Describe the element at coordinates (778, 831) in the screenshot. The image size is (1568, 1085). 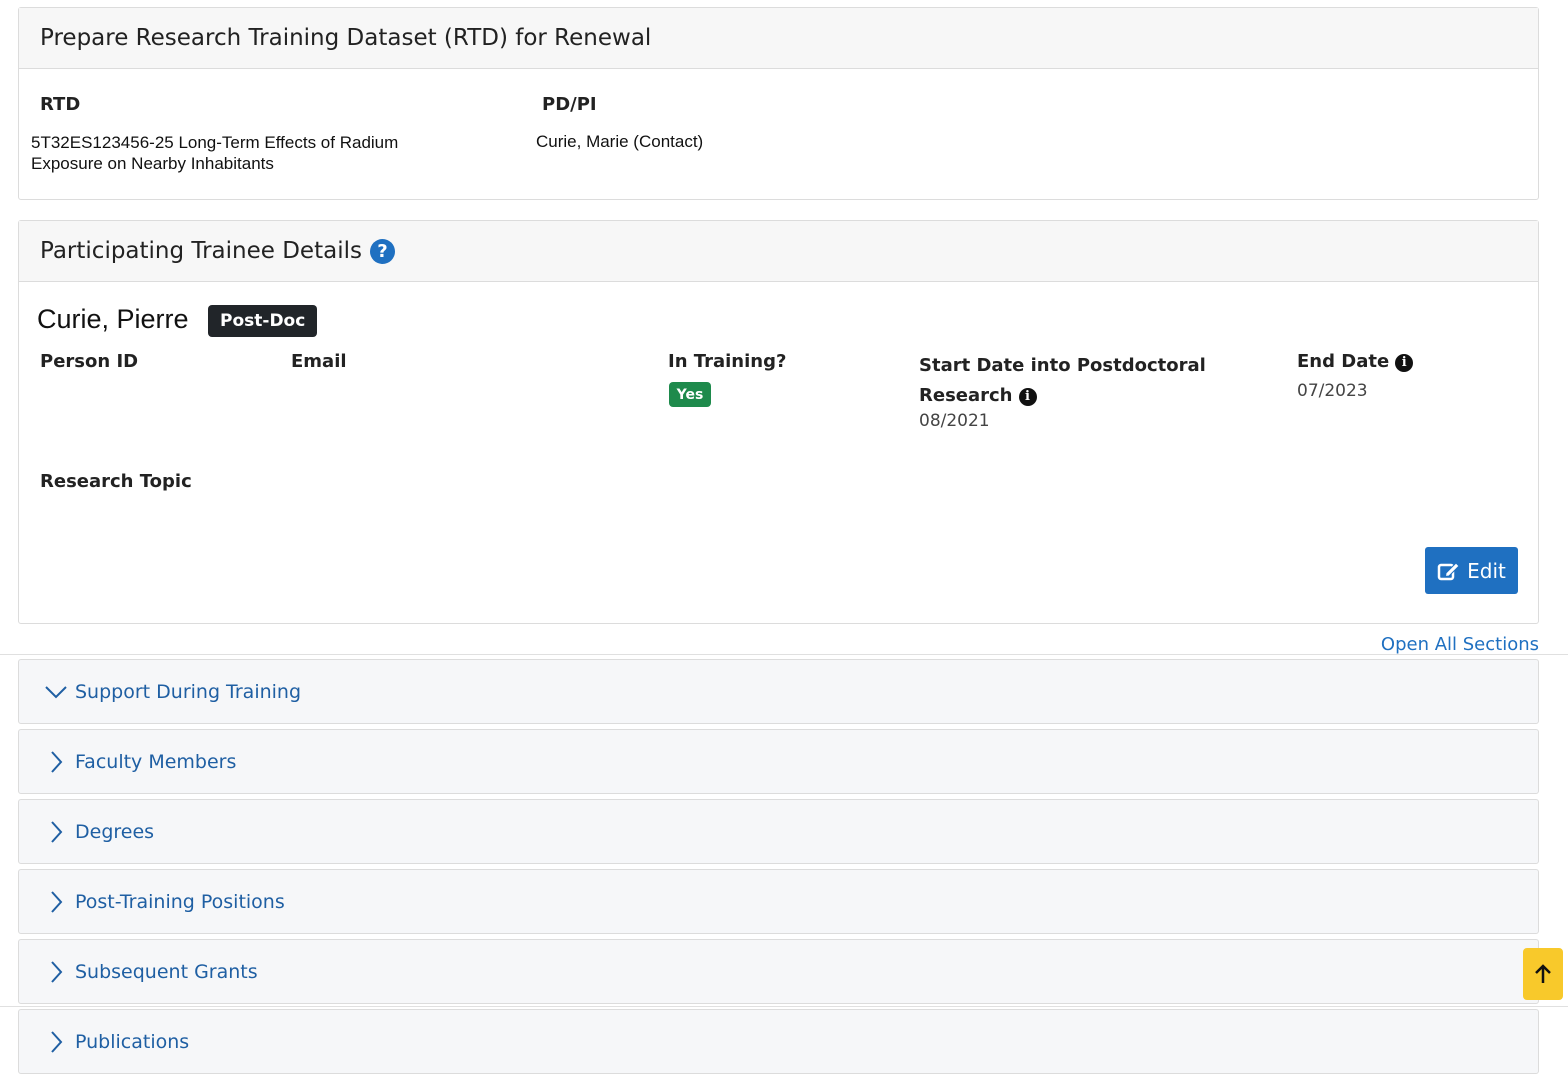
I see `section-degrees: Degrees` at that location.